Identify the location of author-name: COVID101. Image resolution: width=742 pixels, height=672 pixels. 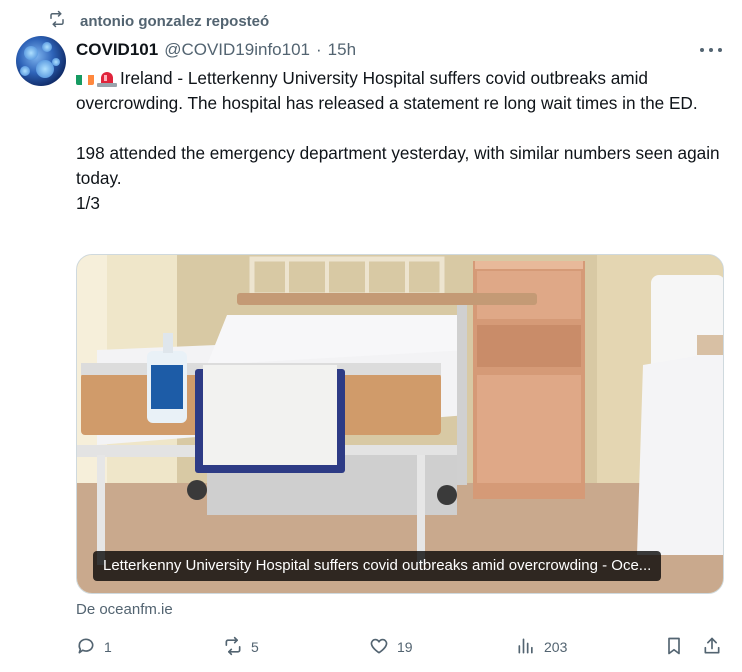
(117, 50).